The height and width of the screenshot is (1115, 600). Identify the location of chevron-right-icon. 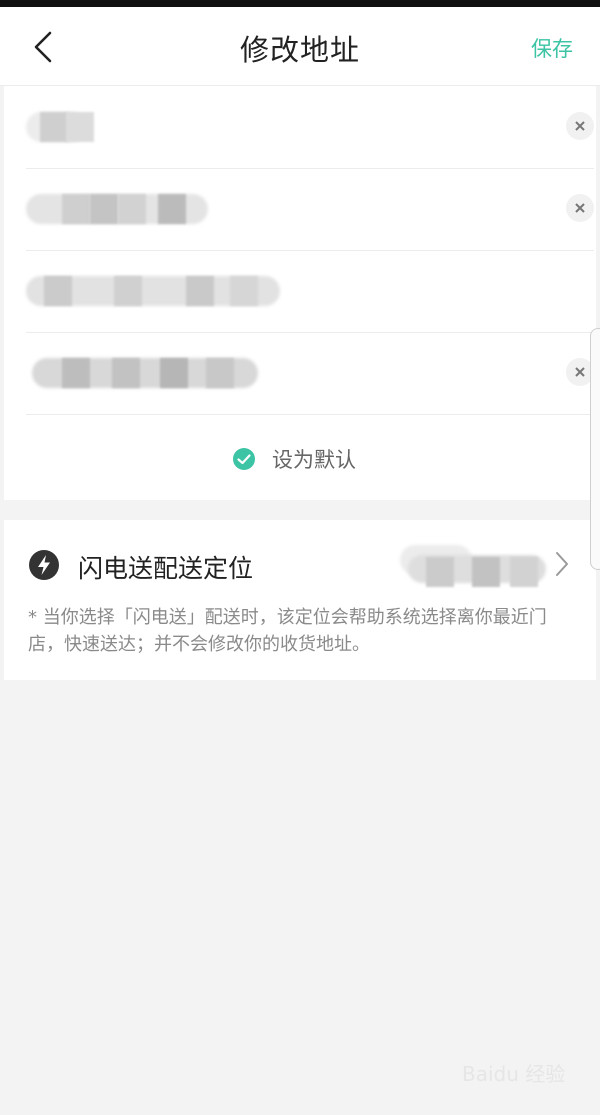
(562, 564).